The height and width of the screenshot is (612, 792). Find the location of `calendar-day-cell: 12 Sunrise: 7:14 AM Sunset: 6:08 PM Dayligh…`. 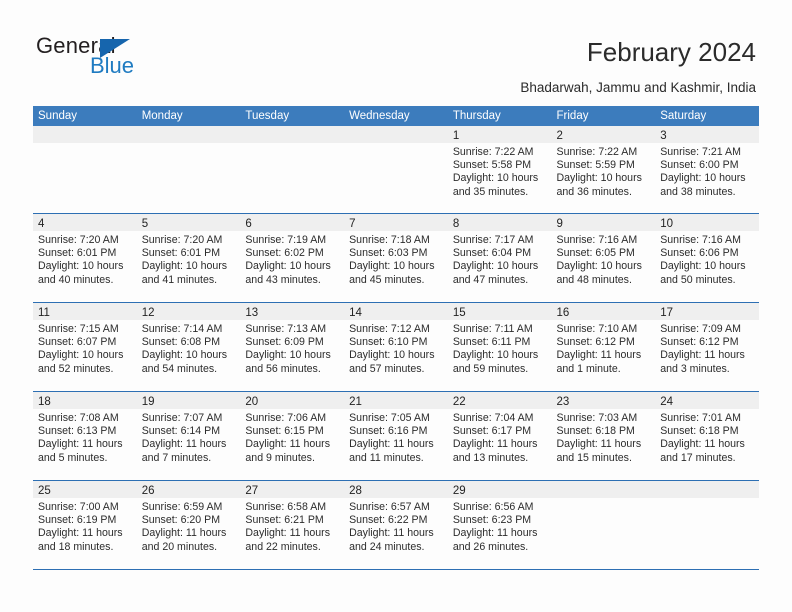

calendar-day-cell: 12 Sunrise: 7:14 AM Sunset: 6:08 PM Dayligh… is located at coordinates (188, 347).